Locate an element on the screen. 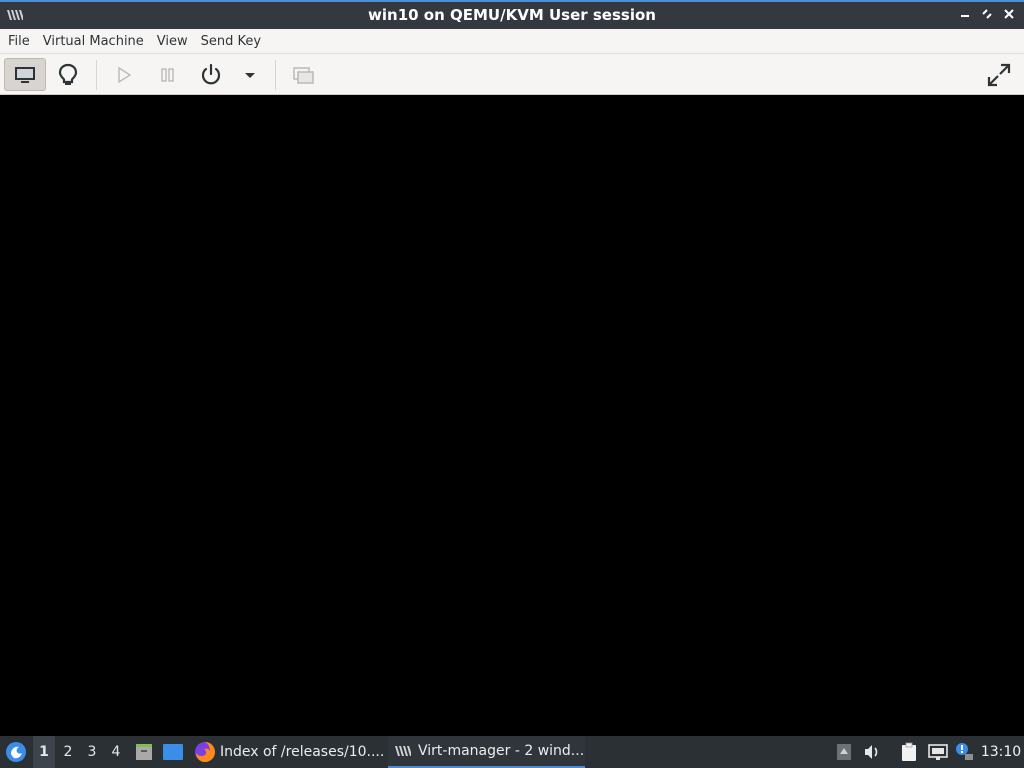 Image resolution: width=1024 pixels, height=768 pixels. run-button is located at coordinates (124, 74).